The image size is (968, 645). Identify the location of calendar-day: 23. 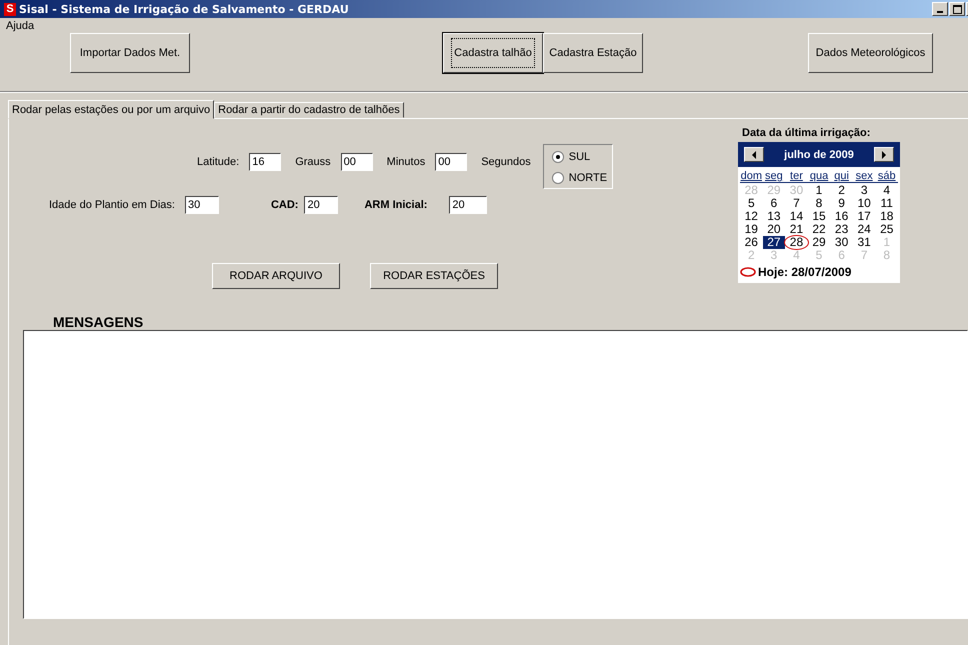
(841, 229).